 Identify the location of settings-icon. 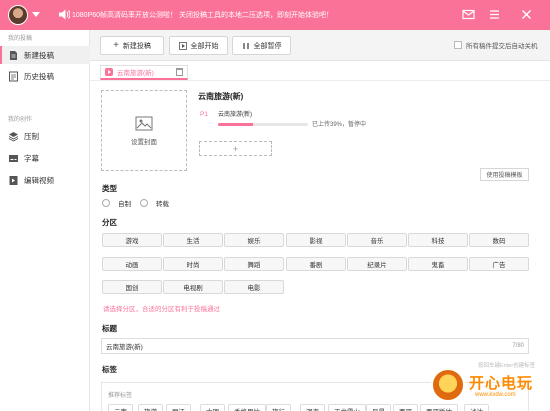
(494, 14).